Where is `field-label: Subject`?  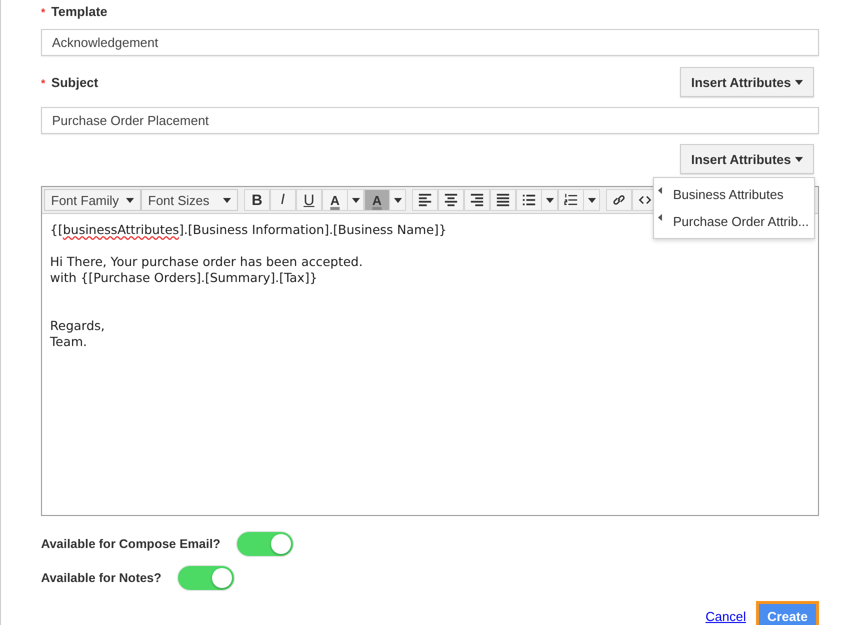
field-label: Subject is located at coordinates (74, 82).